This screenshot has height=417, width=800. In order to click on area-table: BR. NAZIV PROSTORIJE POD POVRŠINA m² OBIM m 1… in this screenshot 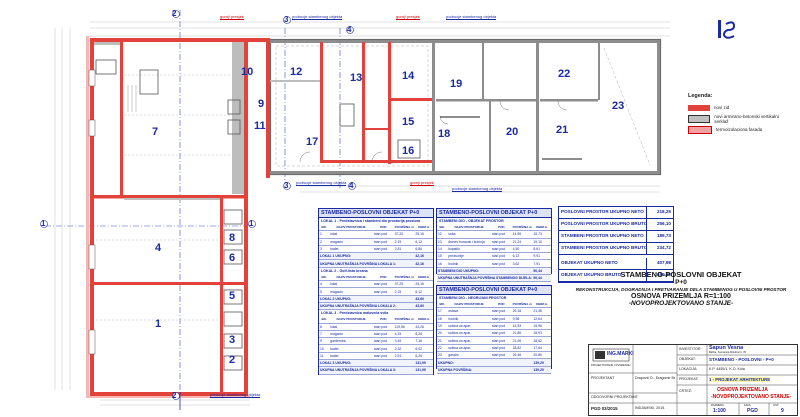, I will do `click(494, 337)`.